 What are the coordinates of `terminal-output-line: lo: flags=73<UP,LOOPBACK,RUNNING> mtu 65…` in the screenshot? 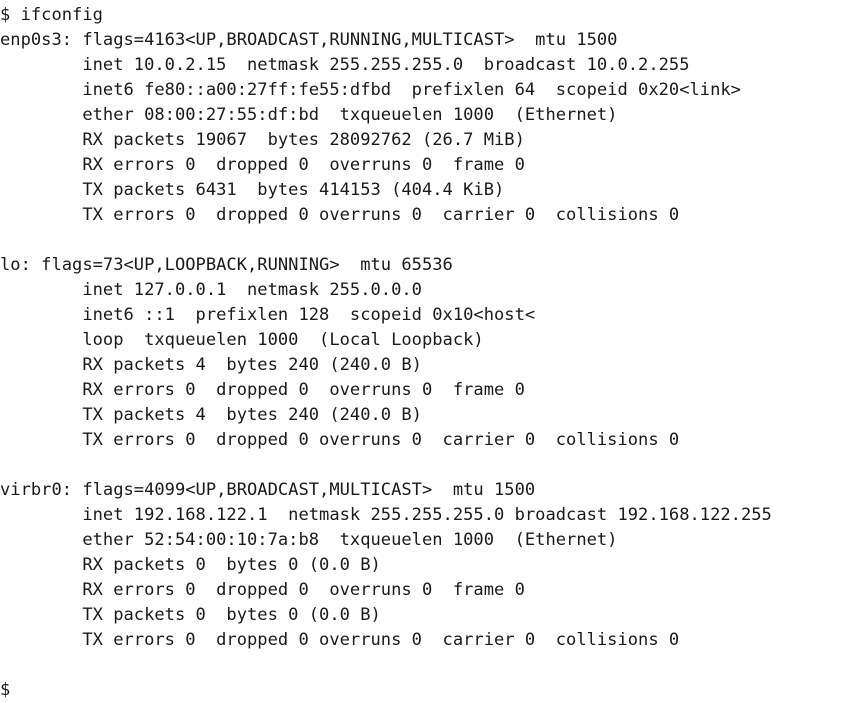 It's located at (226, 265).